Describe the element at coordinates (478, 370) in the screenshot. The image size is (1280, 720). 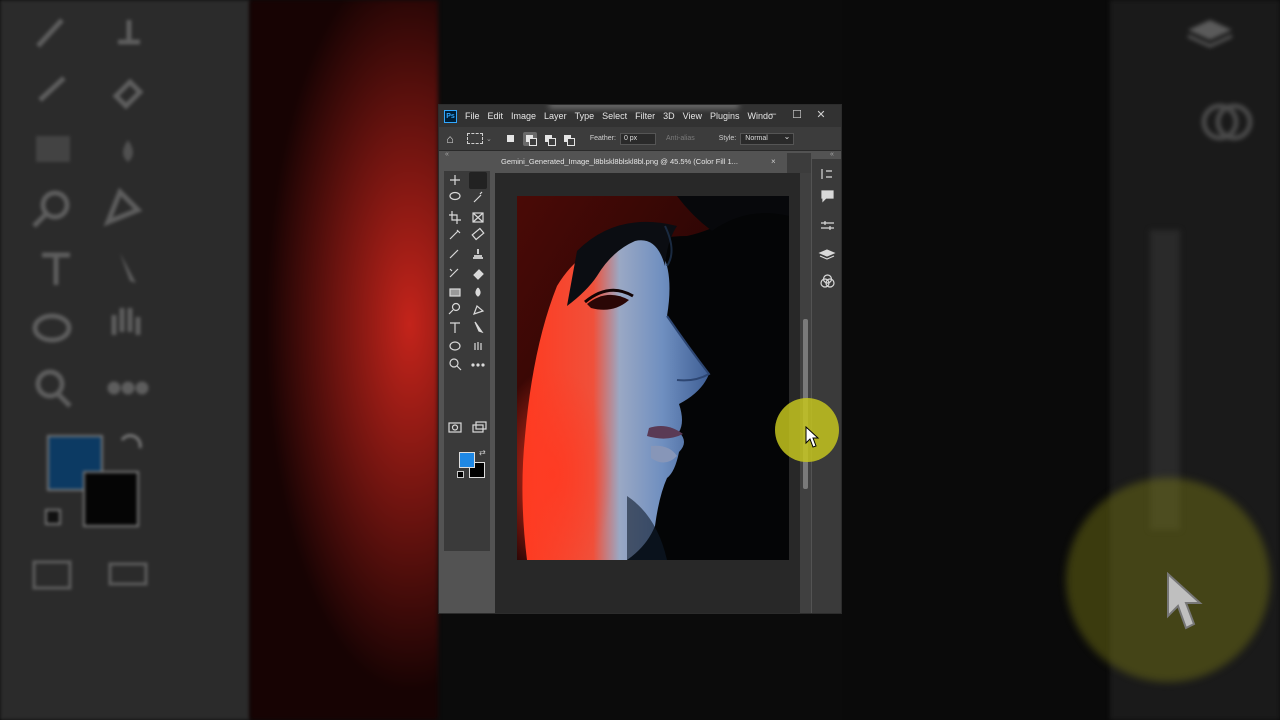
I see `edit-toolbar-button` at that location.